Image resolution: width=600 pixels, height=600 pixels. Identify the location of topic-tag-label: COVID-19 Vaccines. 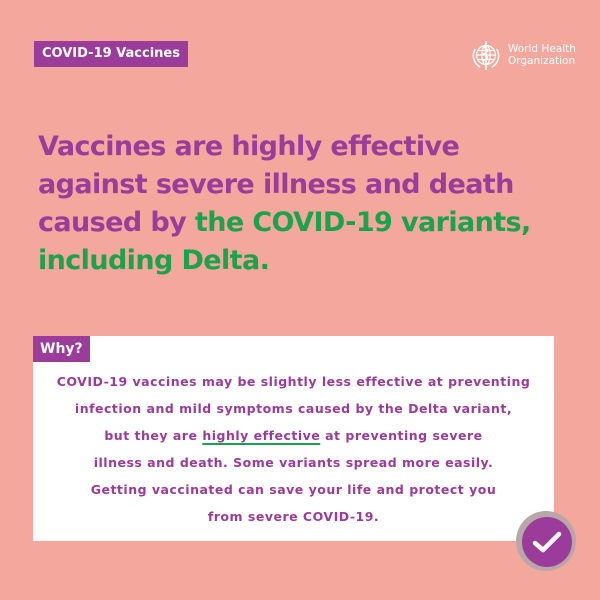
(111, 53).